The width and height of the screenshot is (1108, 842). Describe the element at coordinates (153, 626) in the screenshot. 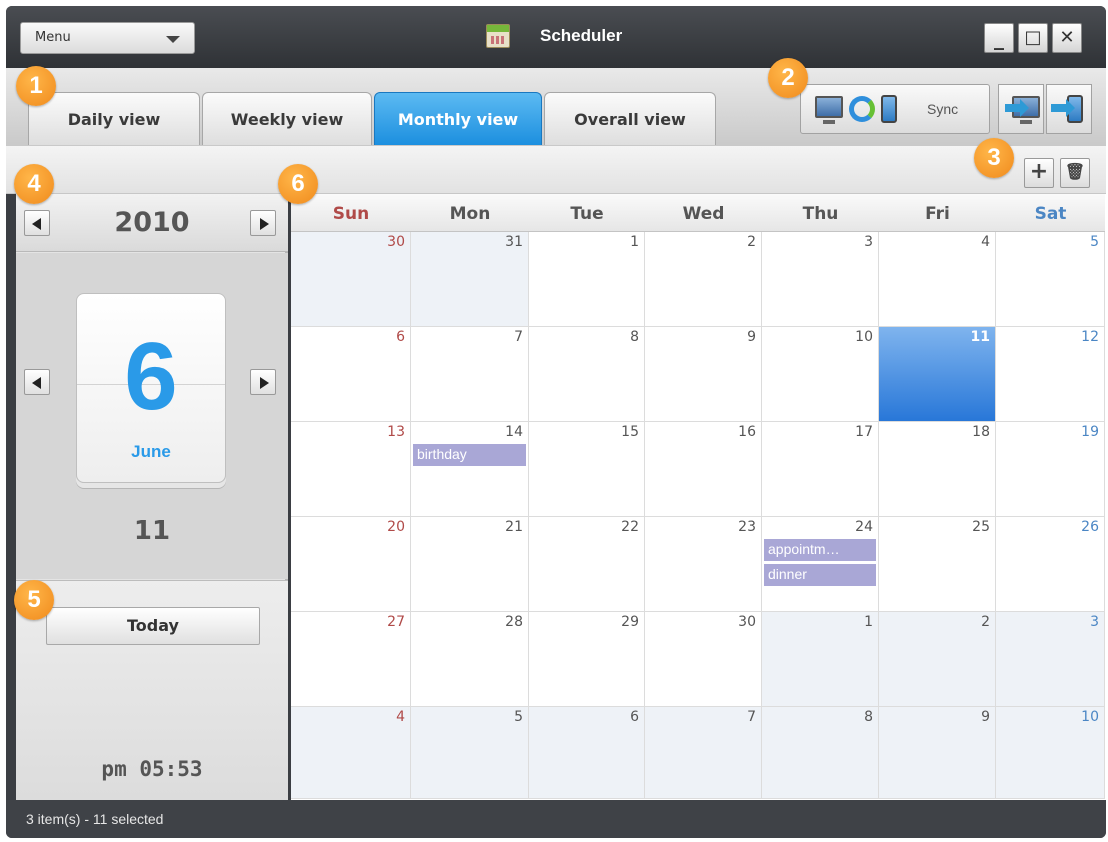

I see `today-button: Today` at that location.